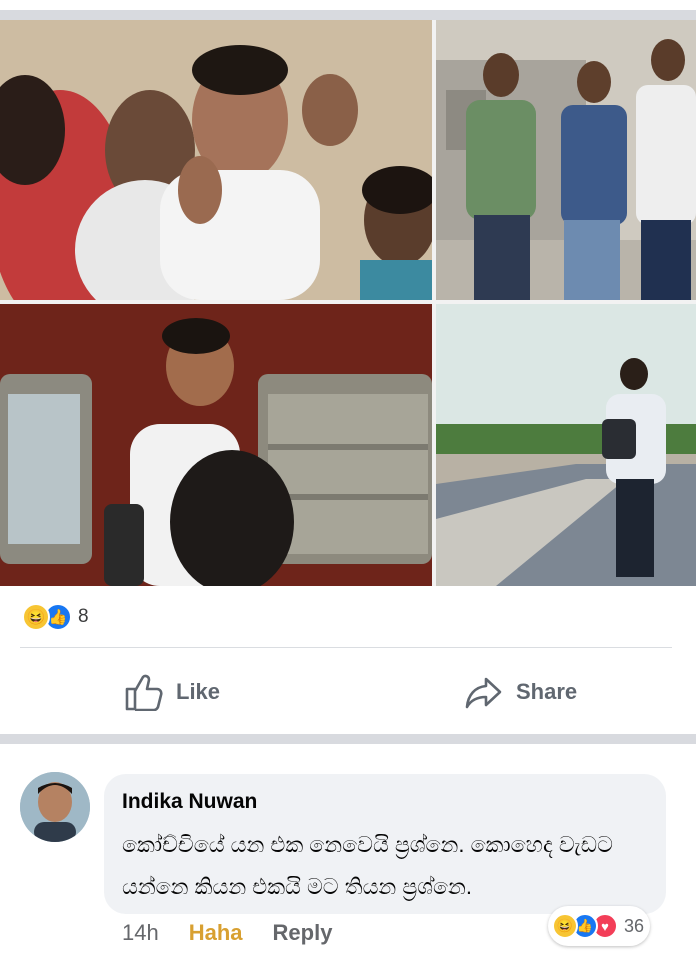 The width and height of the screenshot is (696, 972). Describe the element at coordinates (566, 445) in the screenshot. I see `photo-walking-platform` at that location.